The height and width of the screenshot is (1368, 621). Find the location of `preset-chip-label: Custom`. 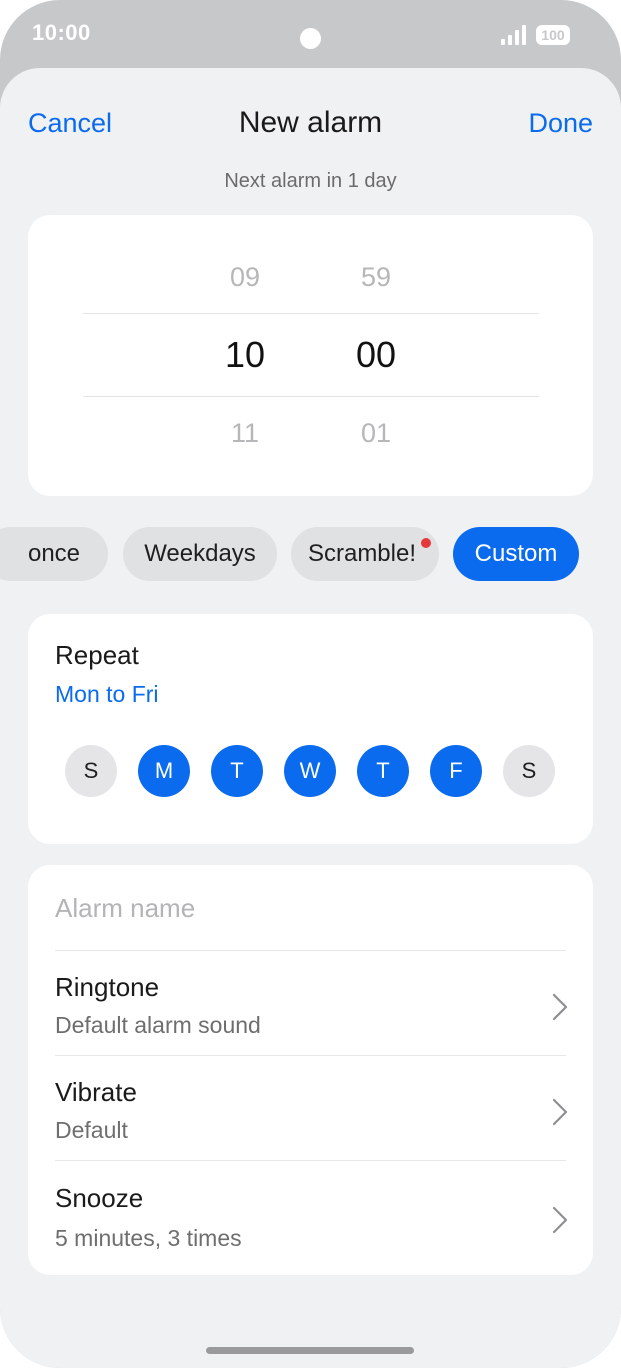

preset-chip-label: Custom is located at coordinates (516, 553).